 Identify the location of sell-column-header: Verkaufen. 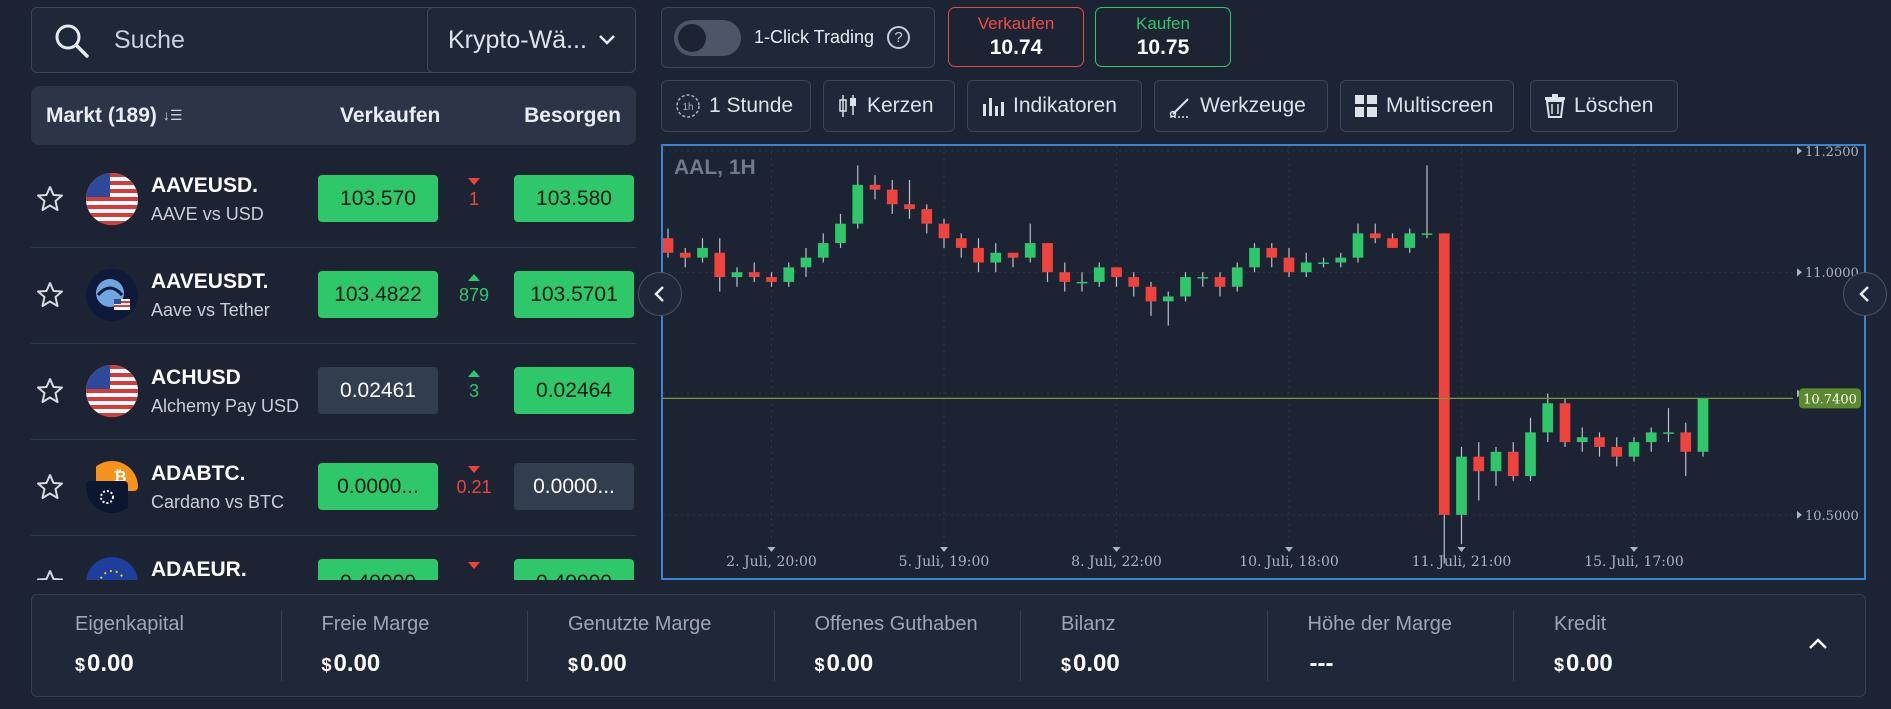
(390, 115).